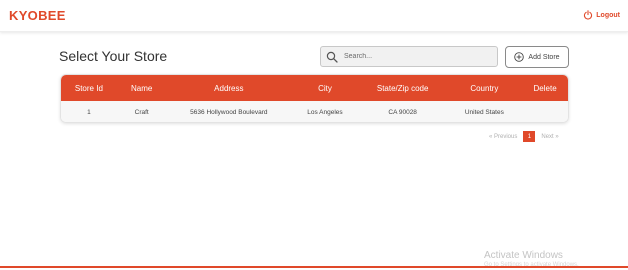 This screenshot has height=270, width=628. I want to click on cell-city: Los Angeles, so click(325, 112).